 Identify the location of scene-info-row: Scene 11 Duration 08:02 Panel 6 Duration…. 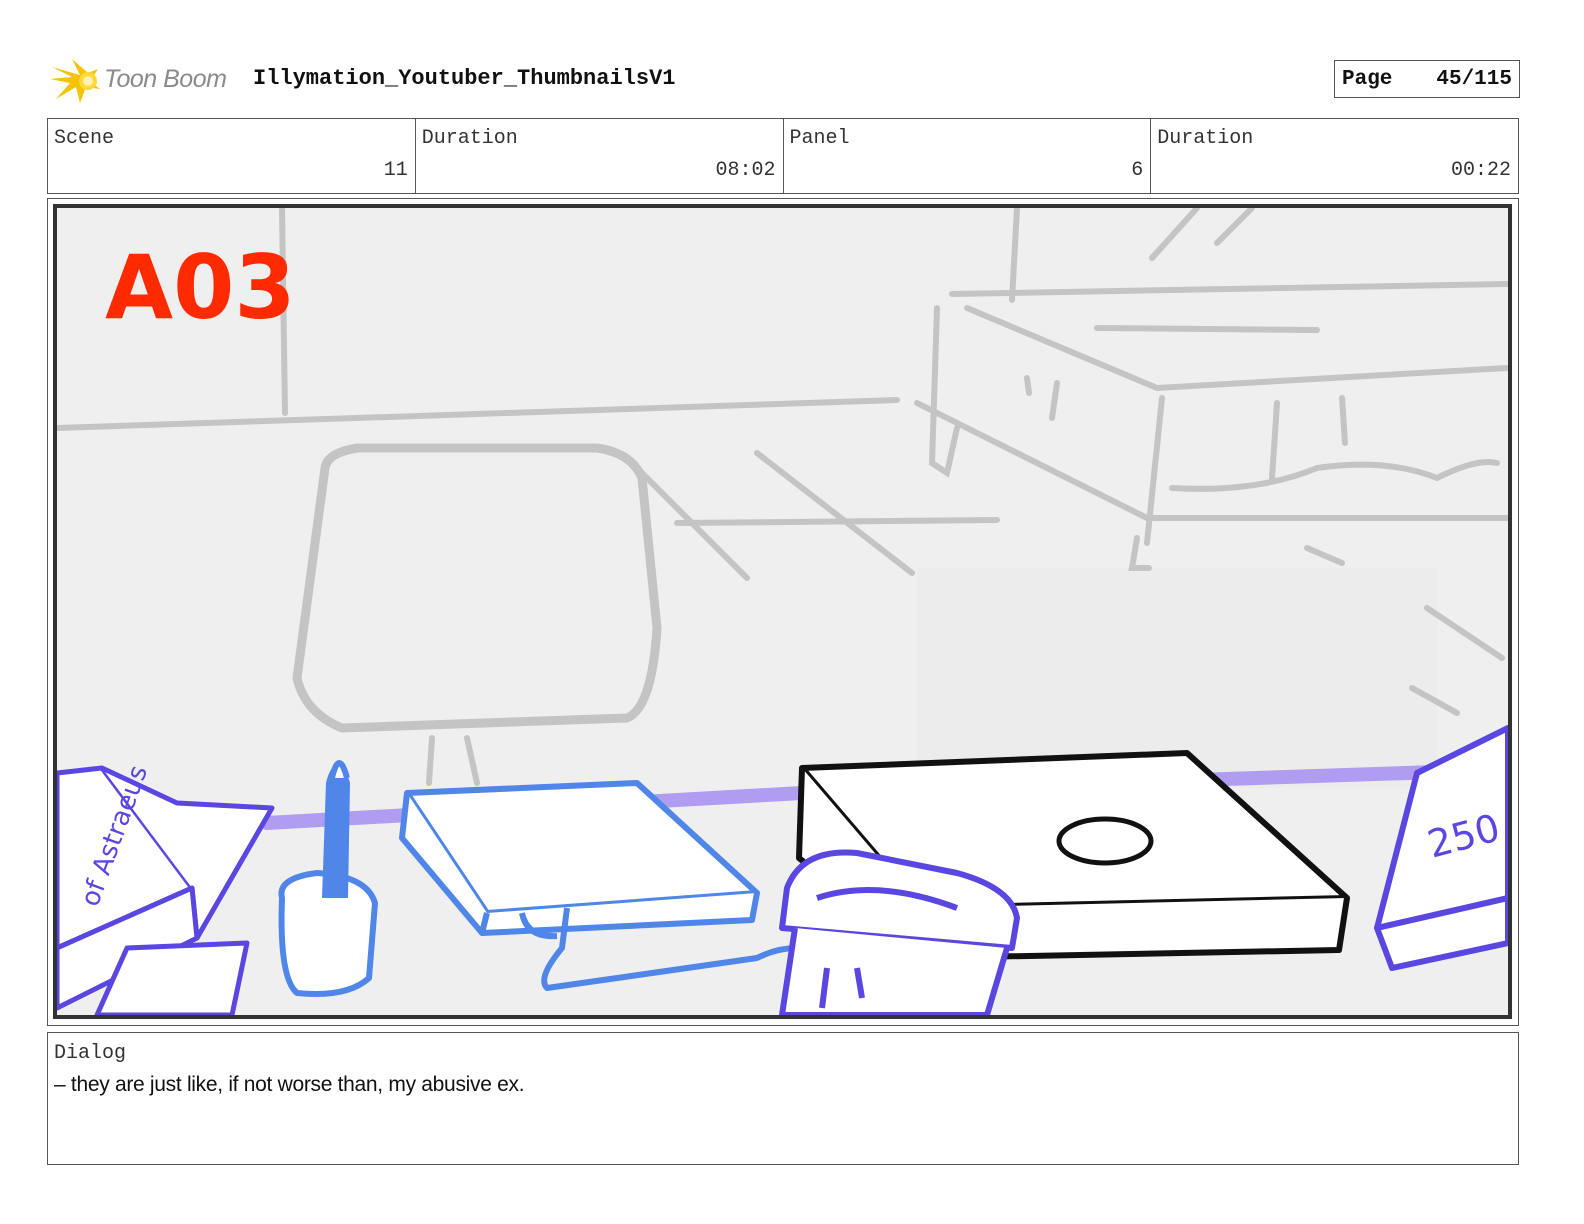
(783, 156).